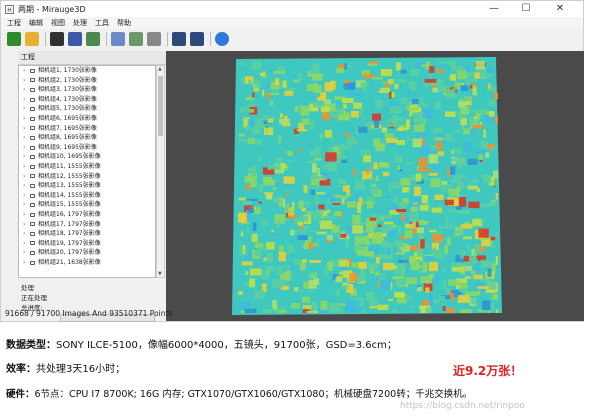  I want to click on camera-group-item: › 相机组11, 1555张影像, so click(87, 167).